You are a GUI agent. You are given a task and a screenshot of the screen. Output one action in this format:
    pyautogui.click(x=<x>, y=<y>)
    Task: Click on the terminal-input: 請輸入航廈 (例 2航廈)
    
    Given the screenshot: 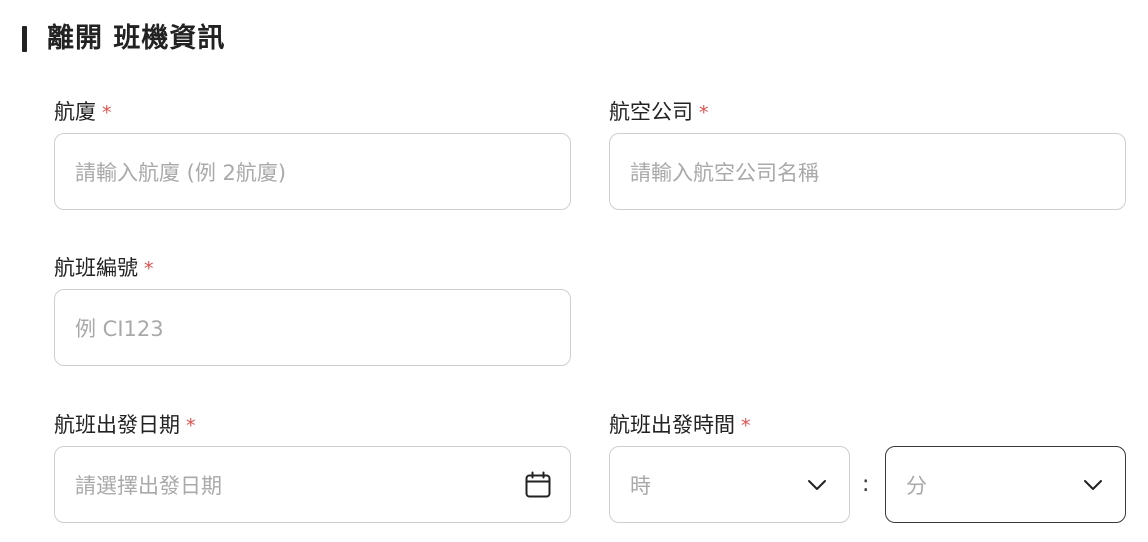 What is the action you would take?
    pyautogui.click(x=312, y=171)
    